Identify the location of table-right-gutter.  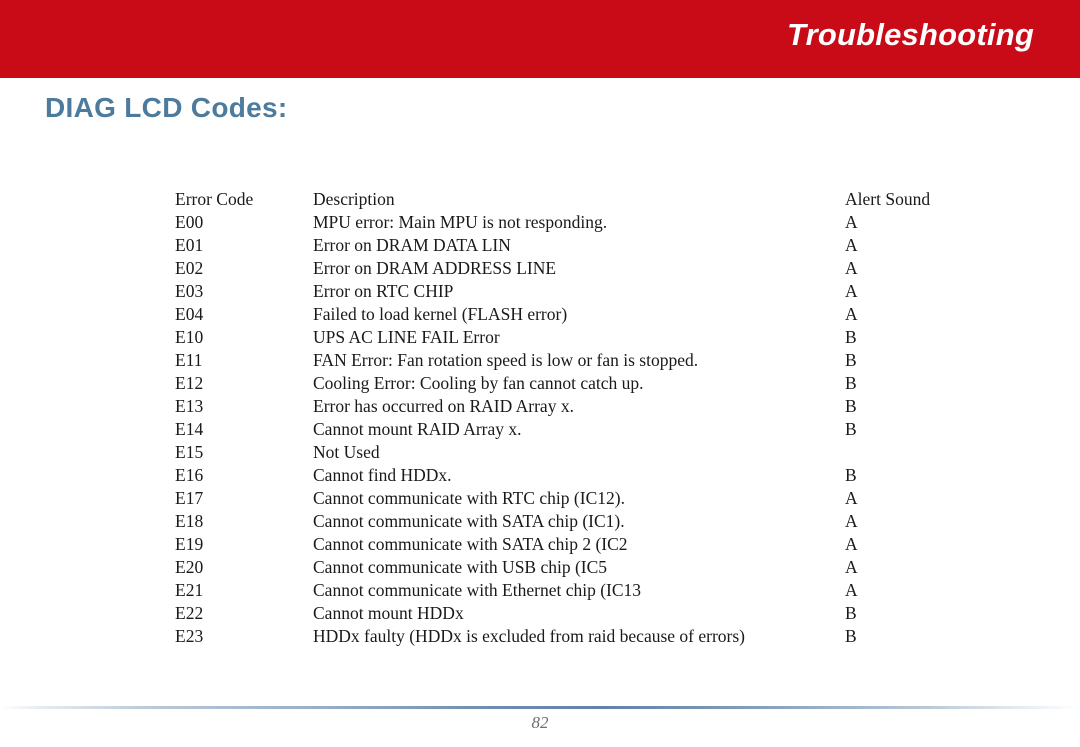
(1012, 199).